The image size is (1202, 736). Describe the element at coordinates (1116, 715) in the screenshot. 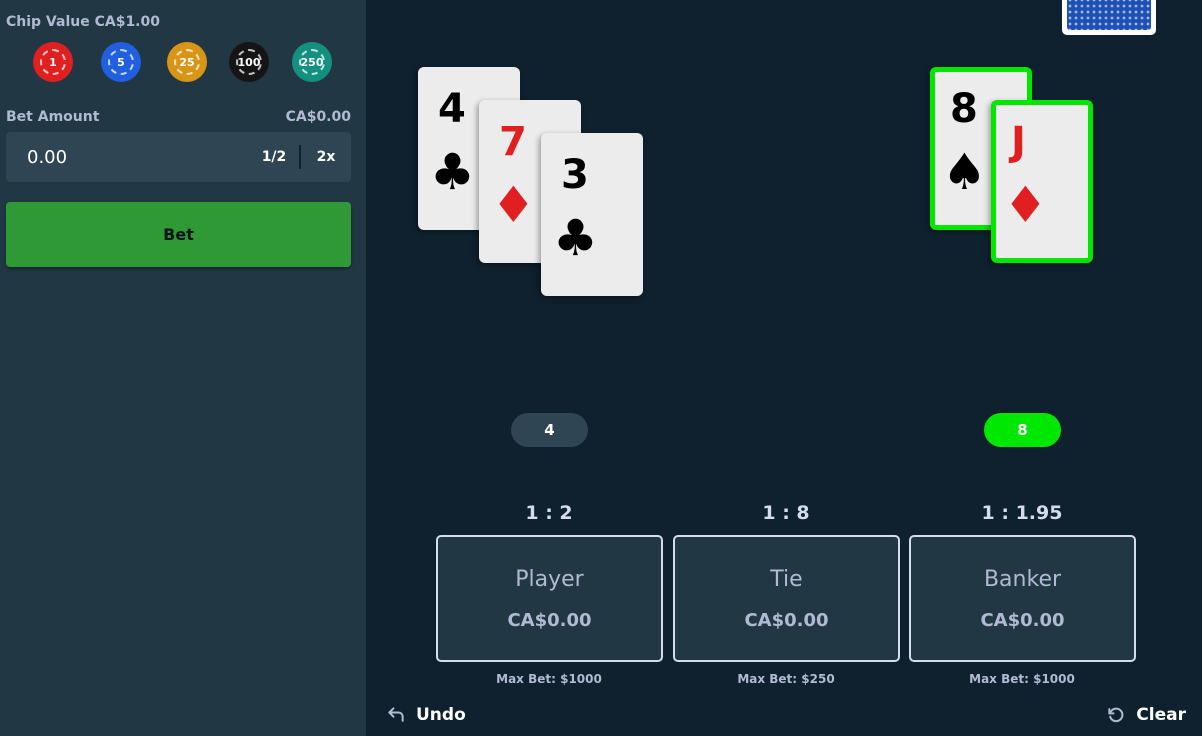

I see `reset-icon` at that location.